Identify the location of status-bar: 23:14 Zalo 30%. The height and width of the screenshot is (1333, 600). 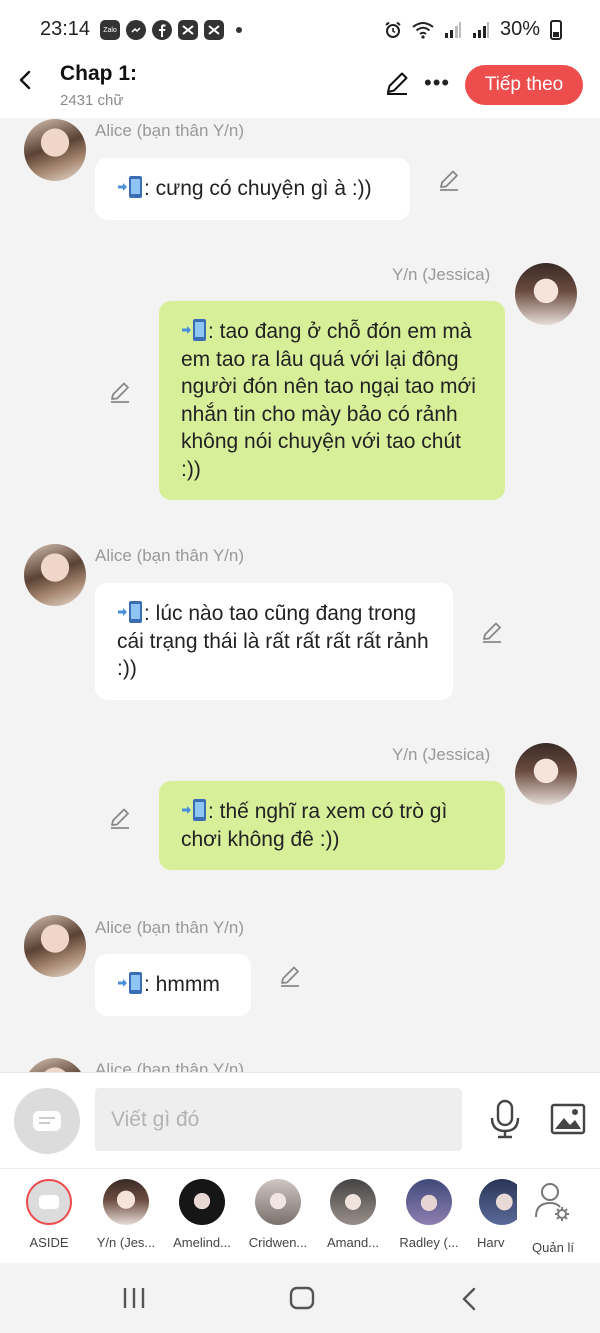
(300, 30).